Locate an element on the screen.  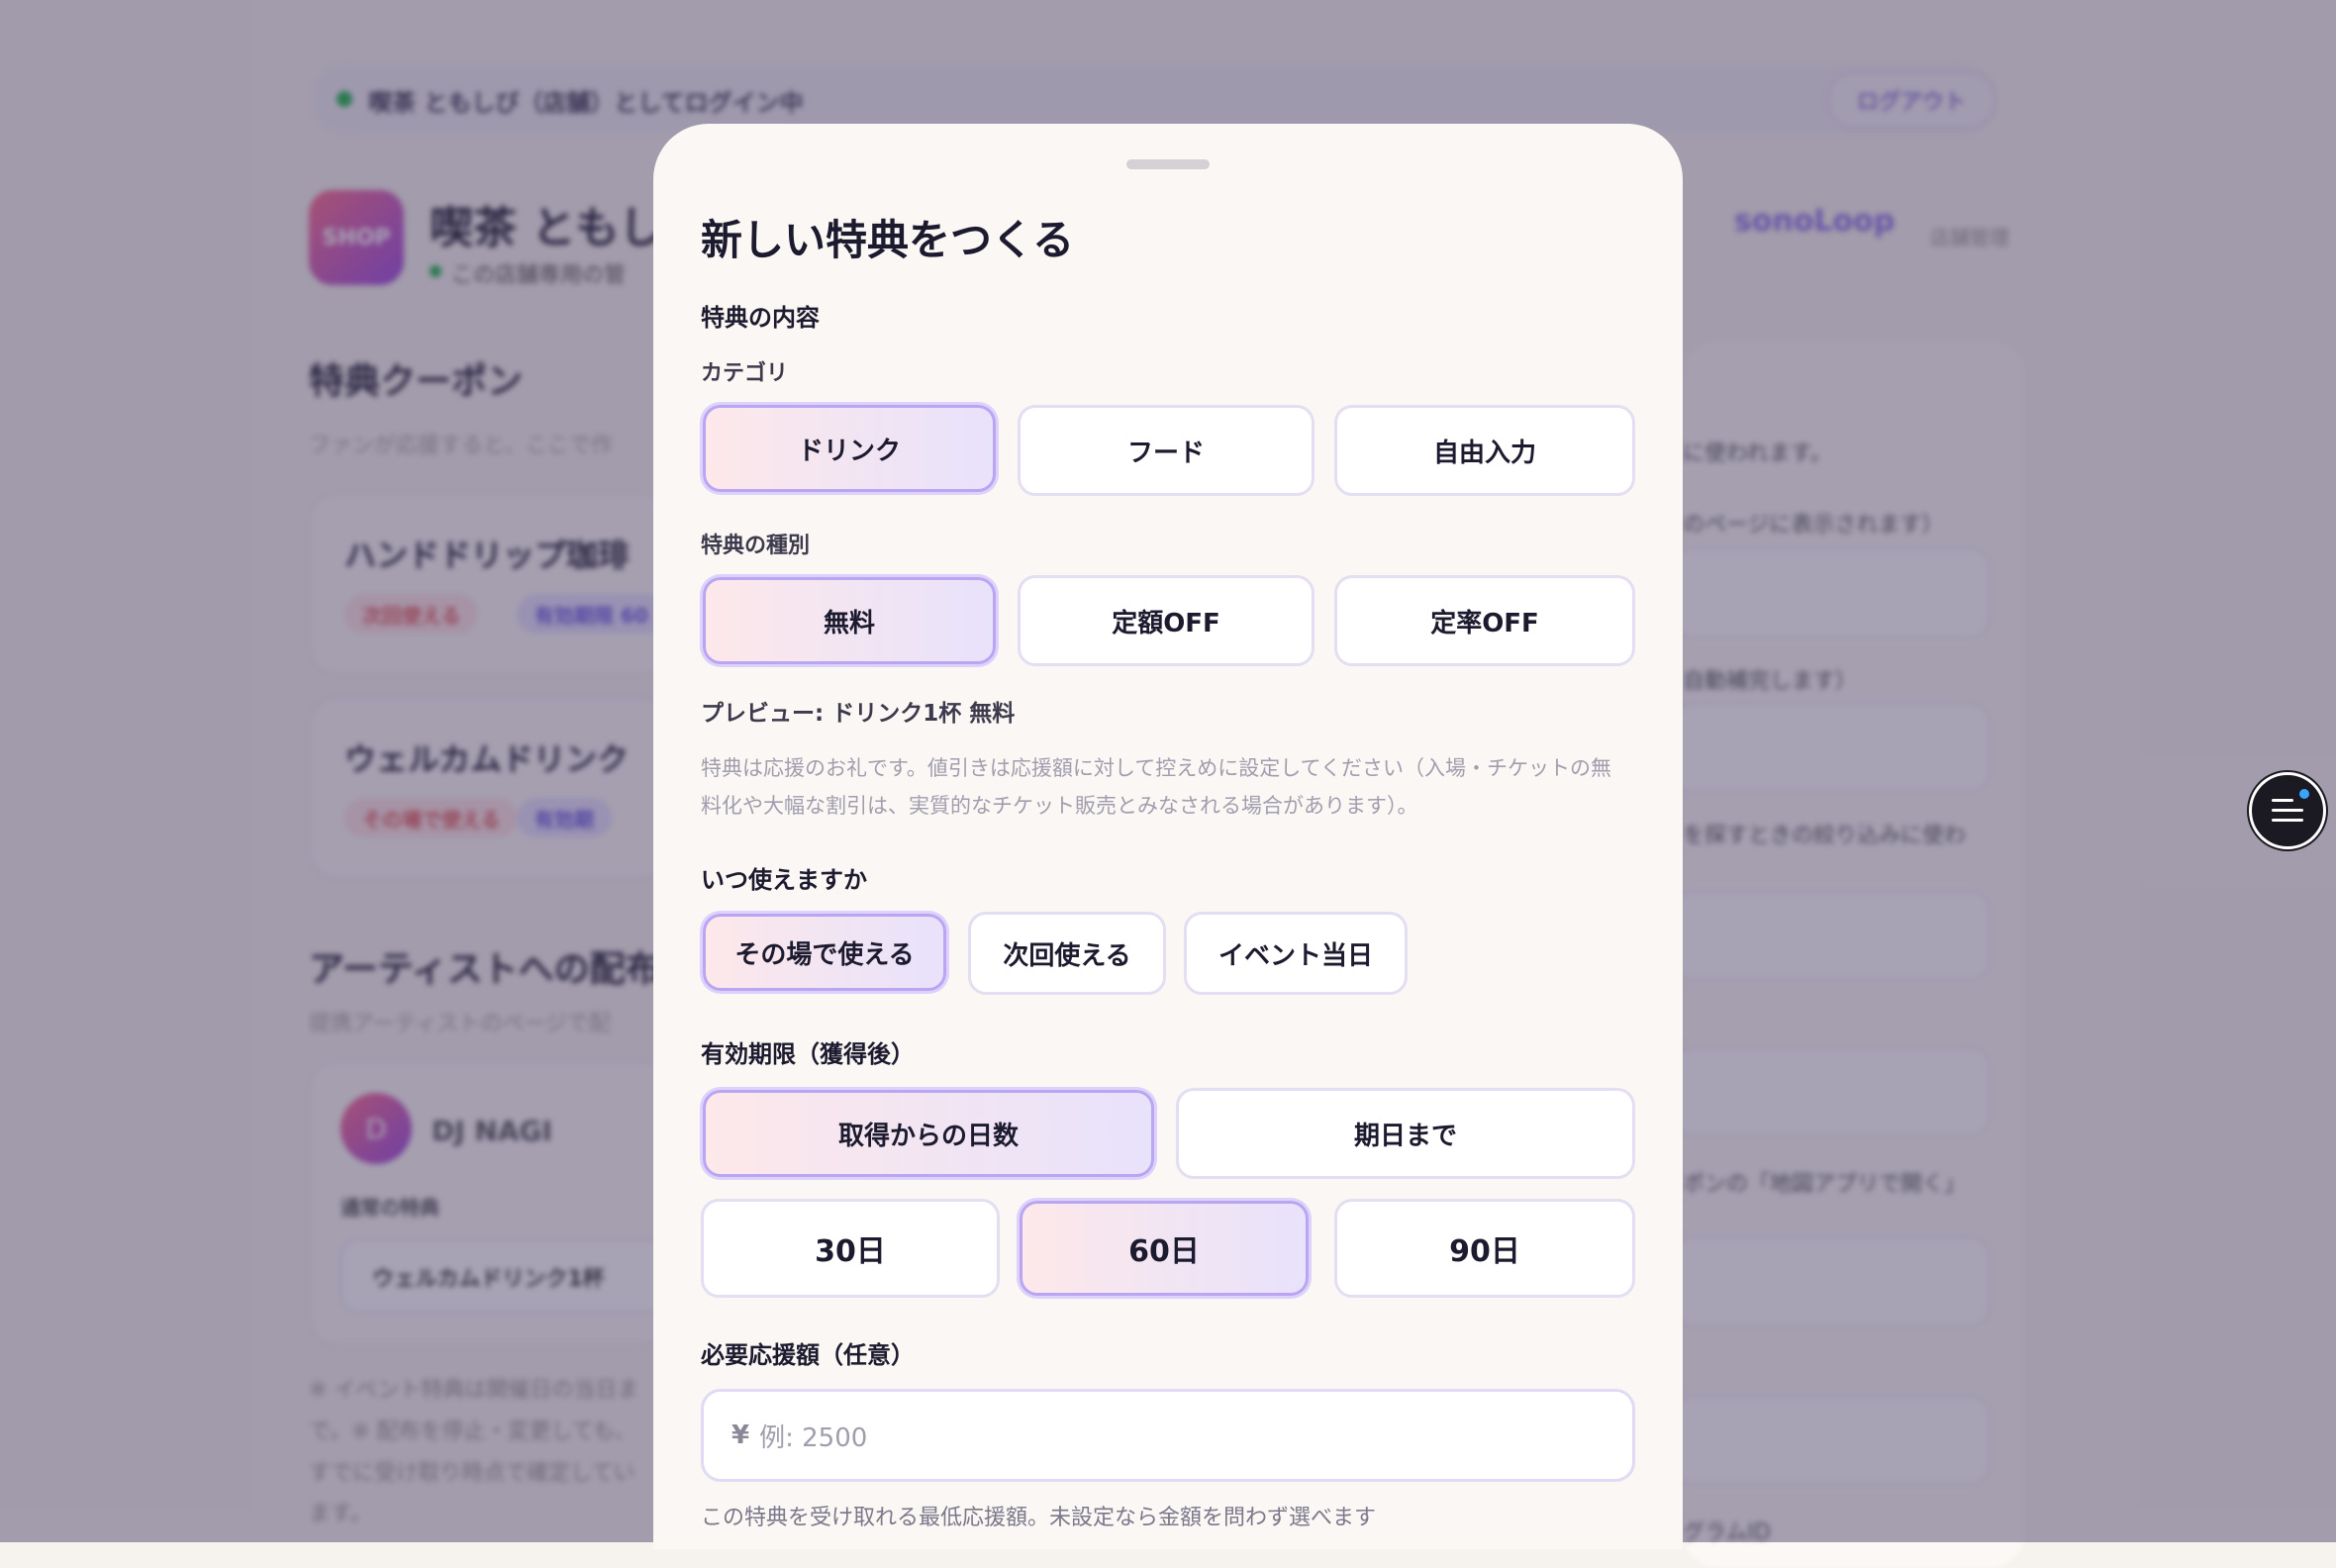
currency-symbol: ¥ is located at coordinates (740, 1435).